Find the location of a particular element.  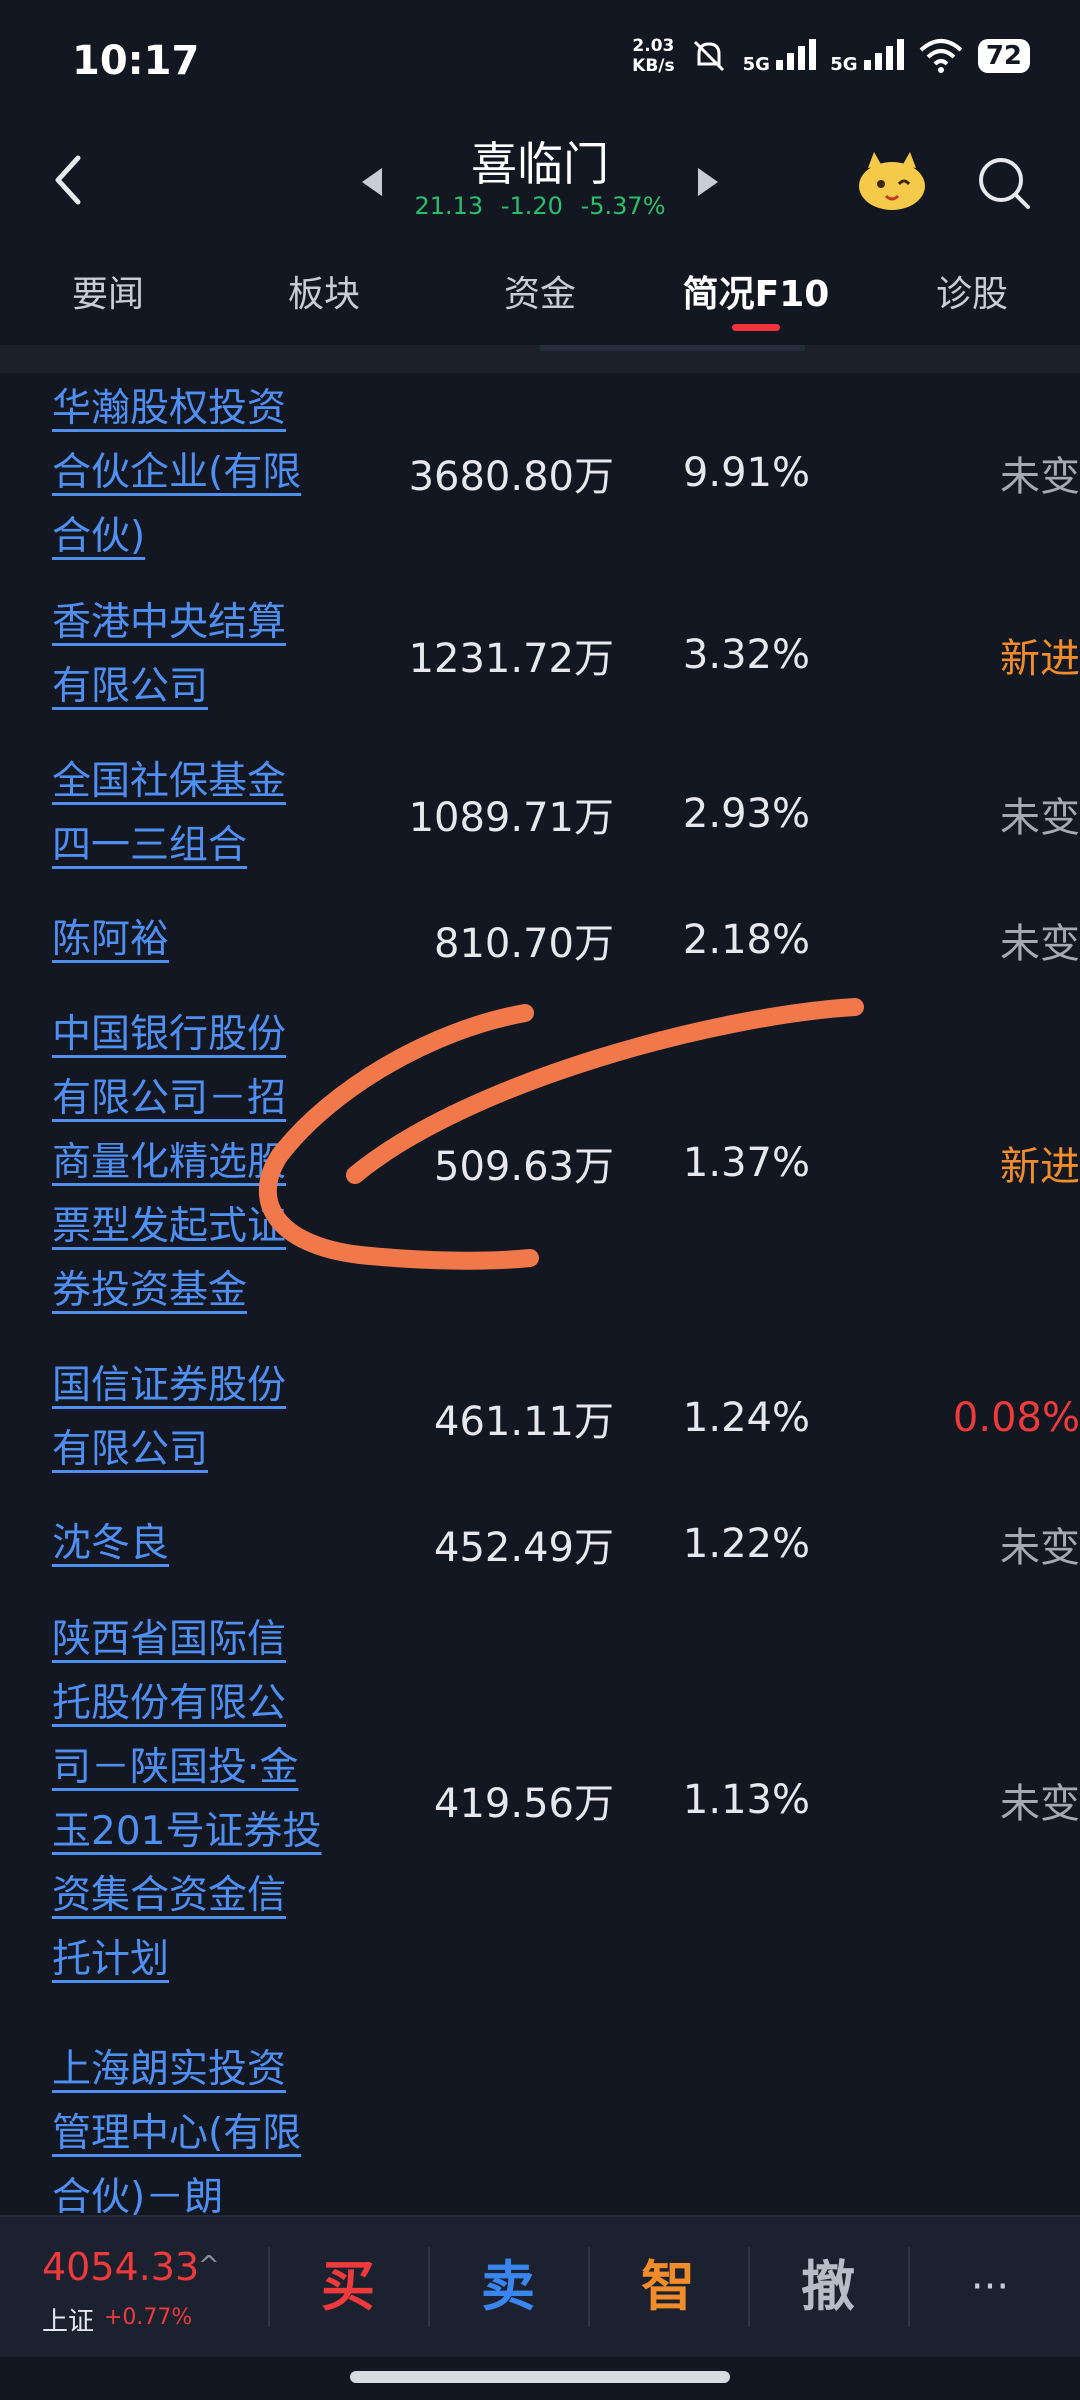

stock-price: 21.13 is located at coordinates (449, 206).